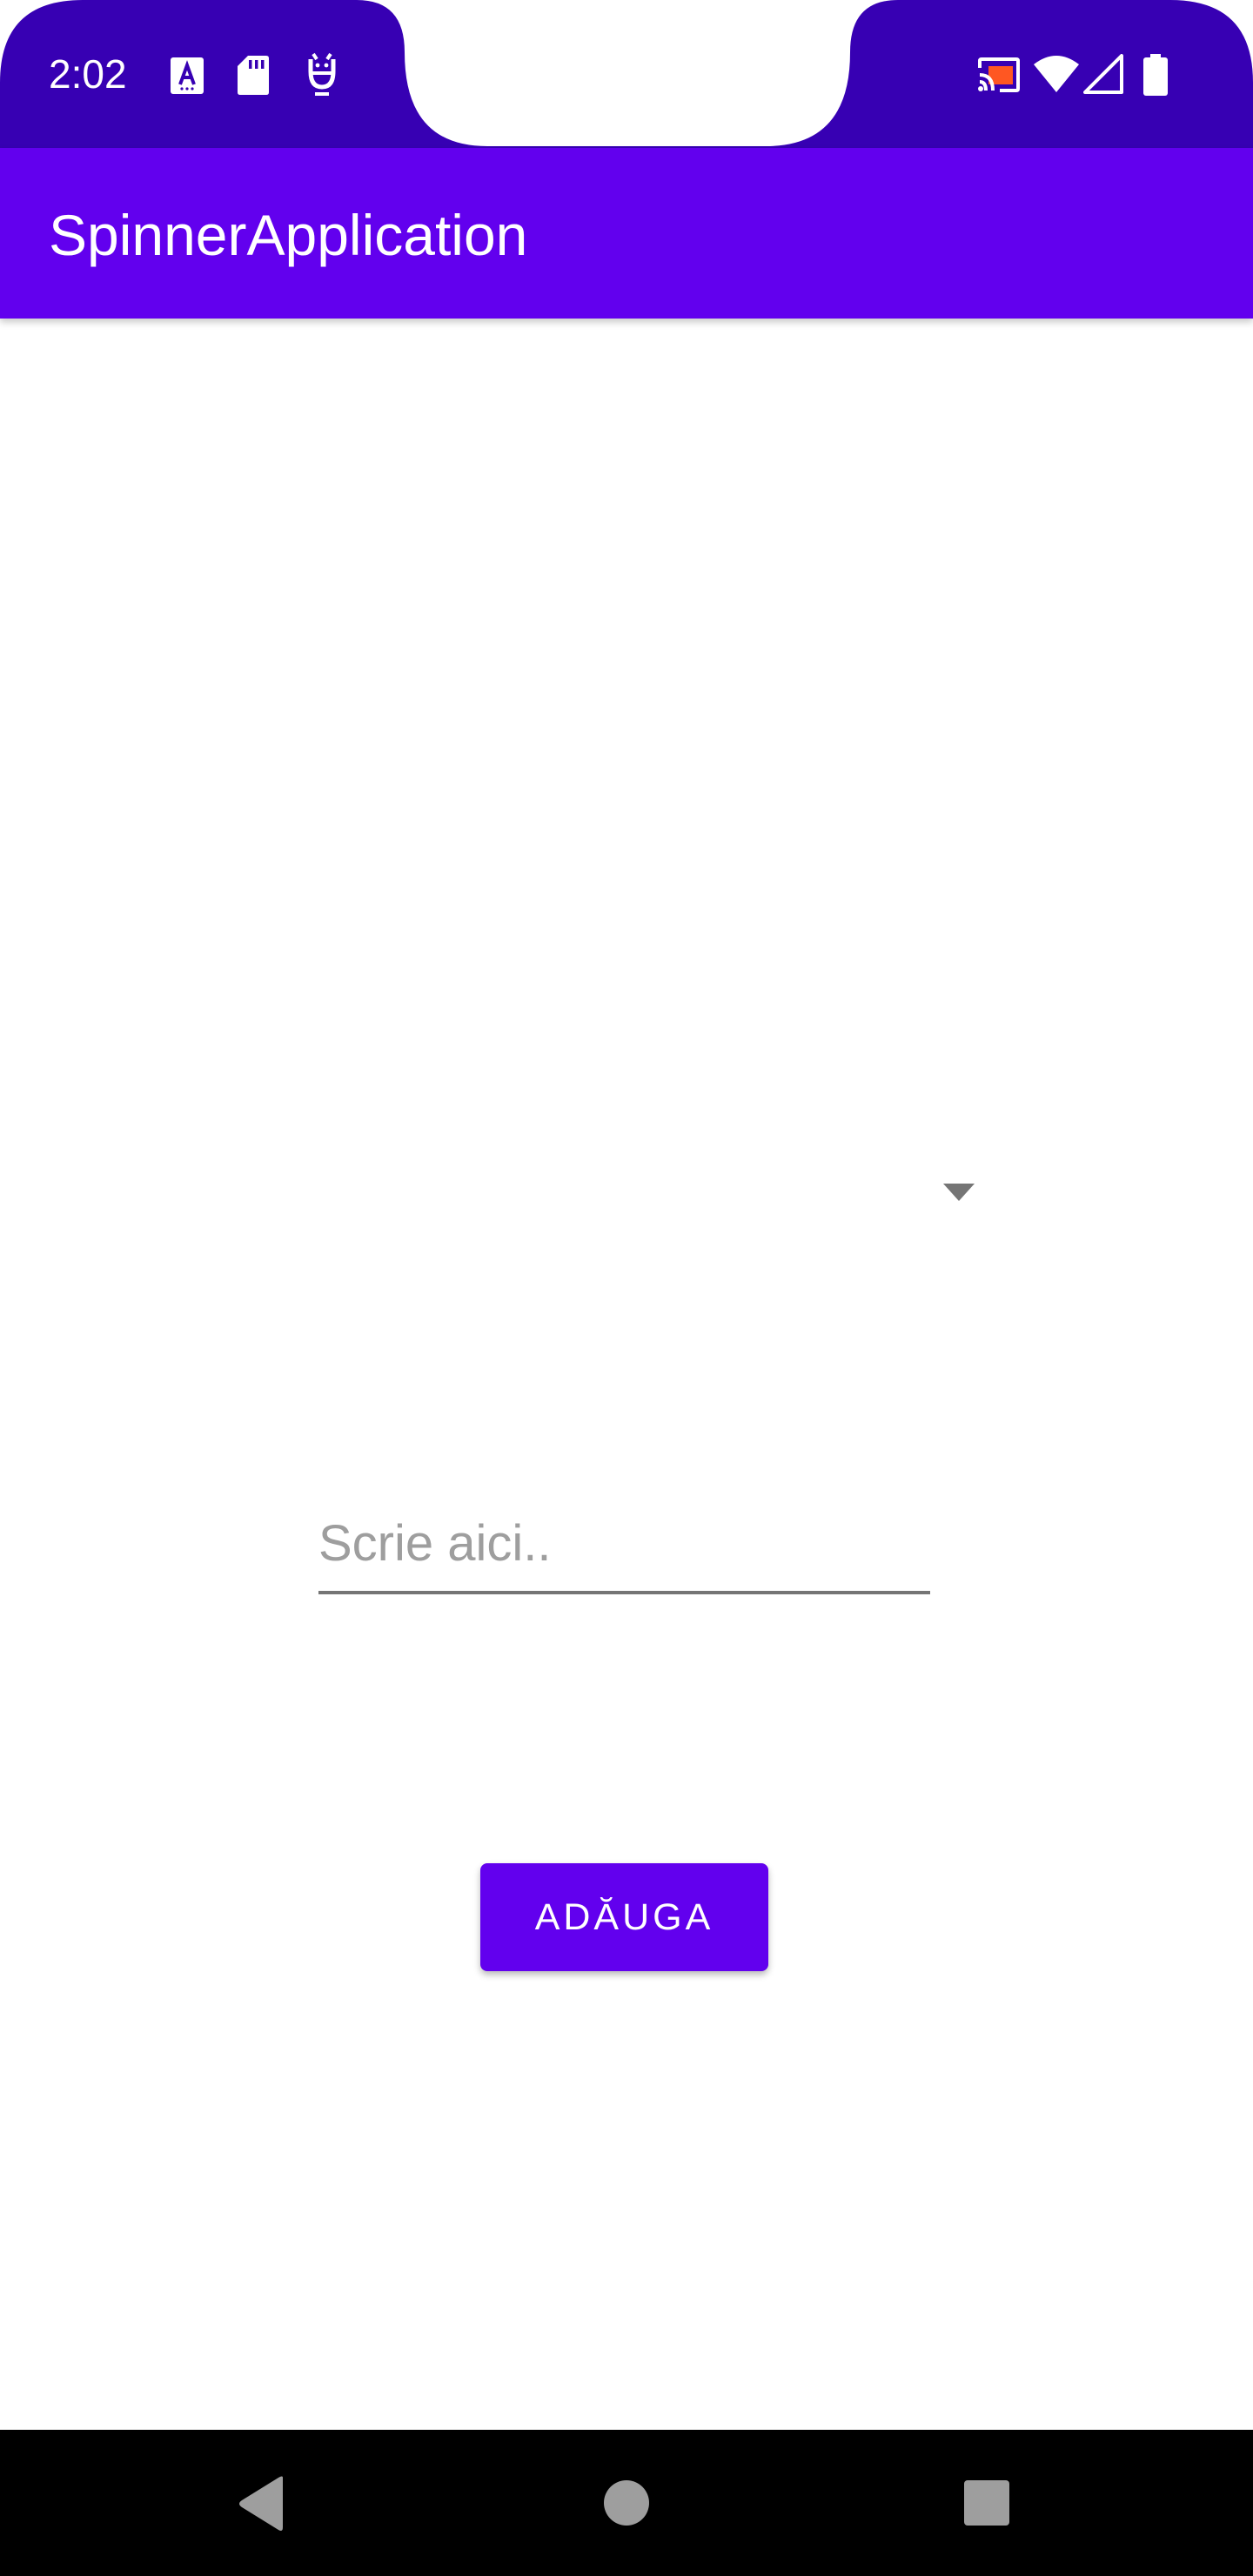 Image resolution: width=1253 pixels, height=2576 pixels. Describe the element at coordinates (959, 1192) in the screenshot. I see `dropdown-arrow-icon` at that location.